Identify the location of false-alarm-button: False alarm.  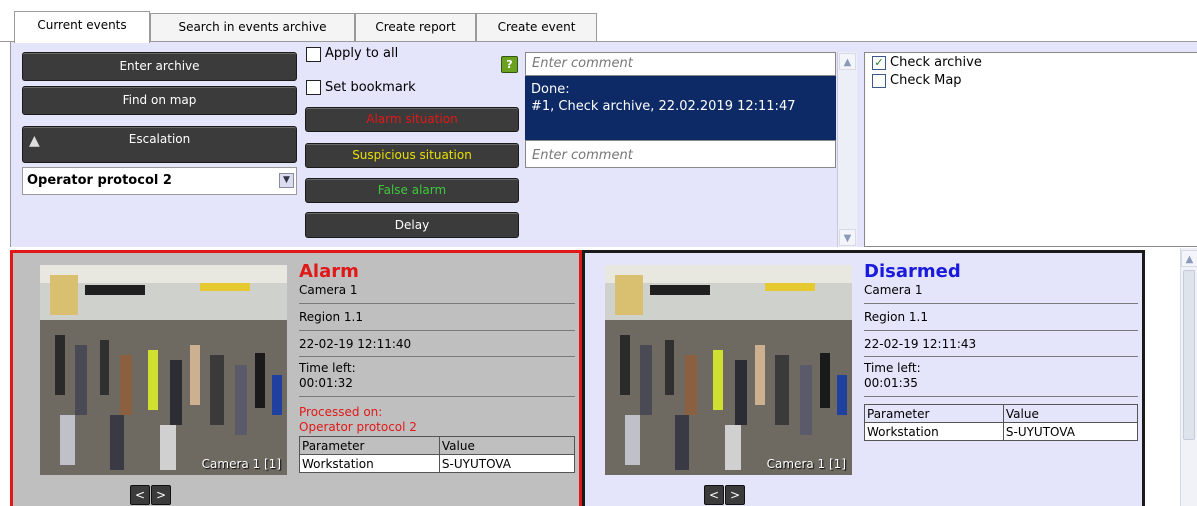
(412, 190).